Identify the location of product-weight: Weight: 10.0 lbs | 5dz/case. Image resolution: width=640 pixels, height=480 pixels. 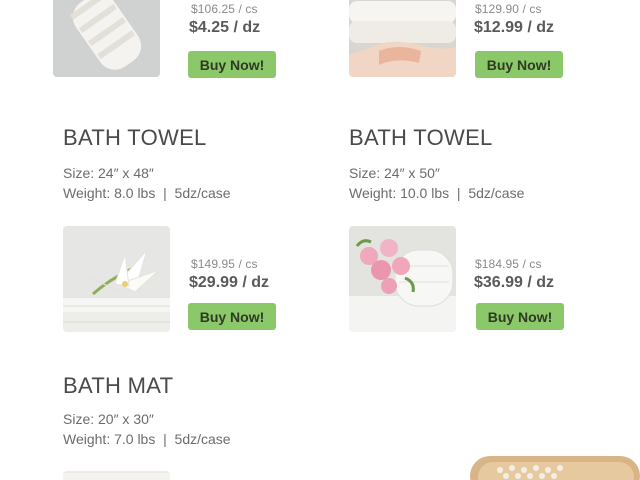
(437, 193).